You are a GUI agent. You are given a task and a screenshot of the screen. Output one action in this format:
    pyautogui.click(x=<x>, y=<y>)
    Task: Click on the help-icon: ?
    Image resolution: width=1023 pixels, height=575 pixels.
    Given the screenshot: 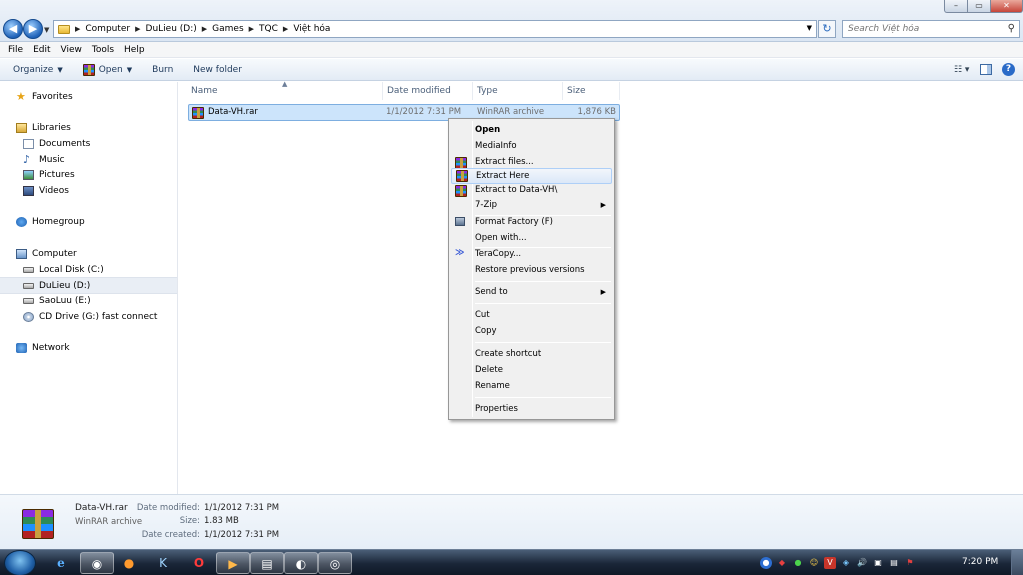 What is the action you would take?
    pyautogui.click(x=1008, y=69)
    